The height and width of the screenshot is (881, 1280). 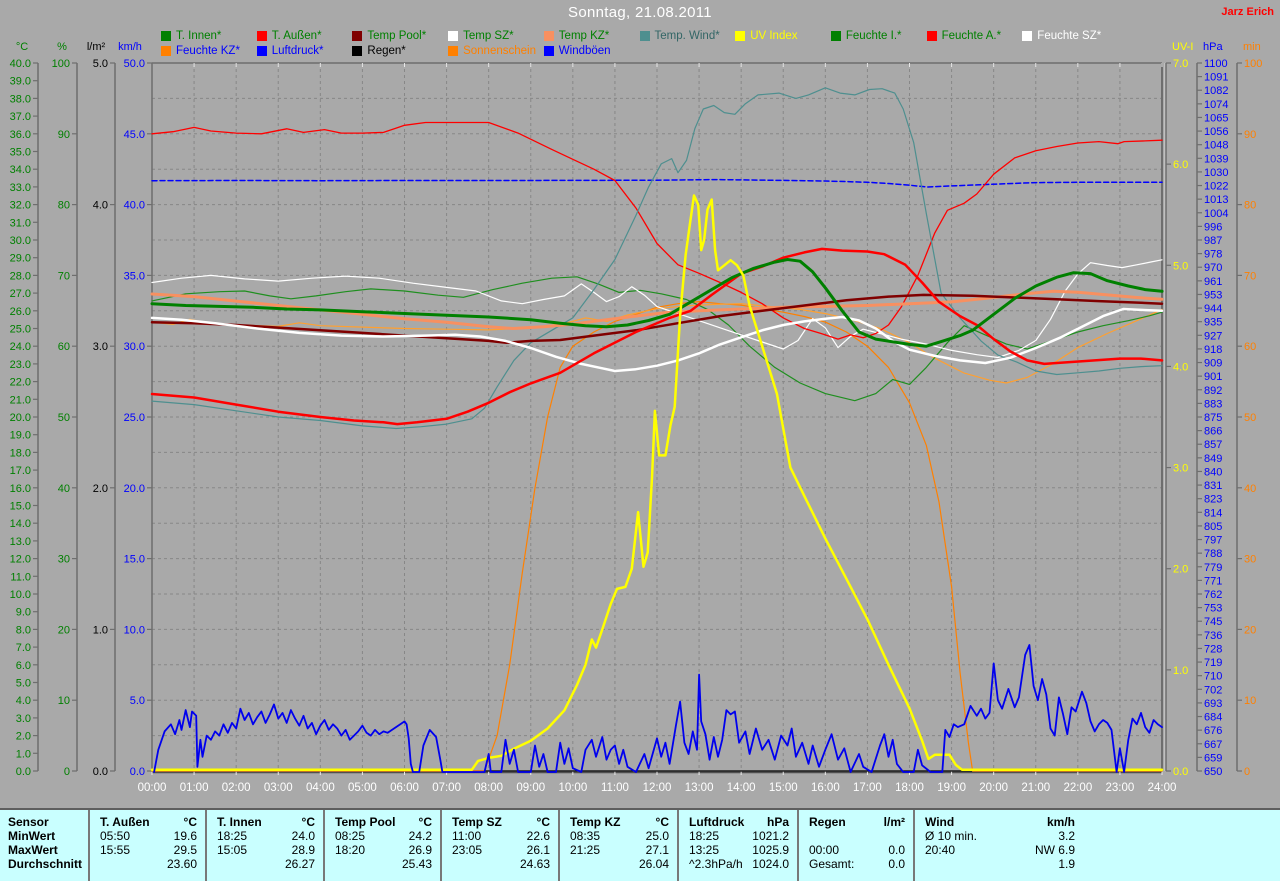 I want to click on axis-tick-label: 29.0, so click(x=20, y=259).